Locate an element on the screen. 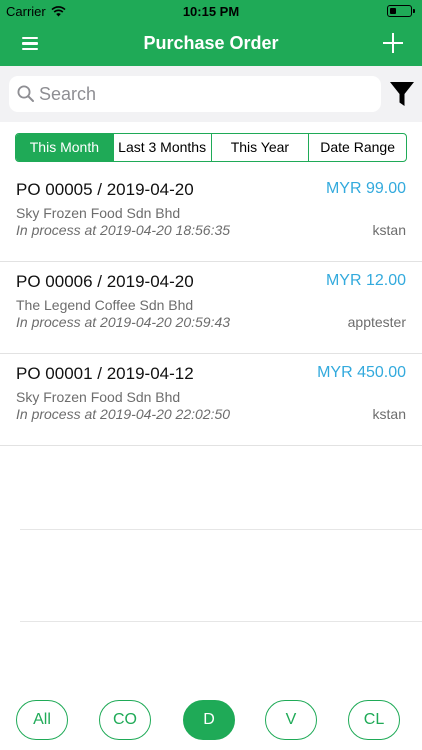  search-input is located at coordinates (204, 94).